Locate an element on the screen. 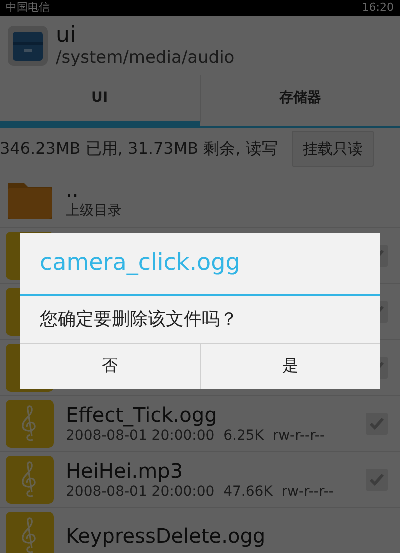 This screenshot has width=400, height=553. file-details: 2008-08-01 20:00:00 47.66K rw-r--r-- is located at coordinates (200, 491).